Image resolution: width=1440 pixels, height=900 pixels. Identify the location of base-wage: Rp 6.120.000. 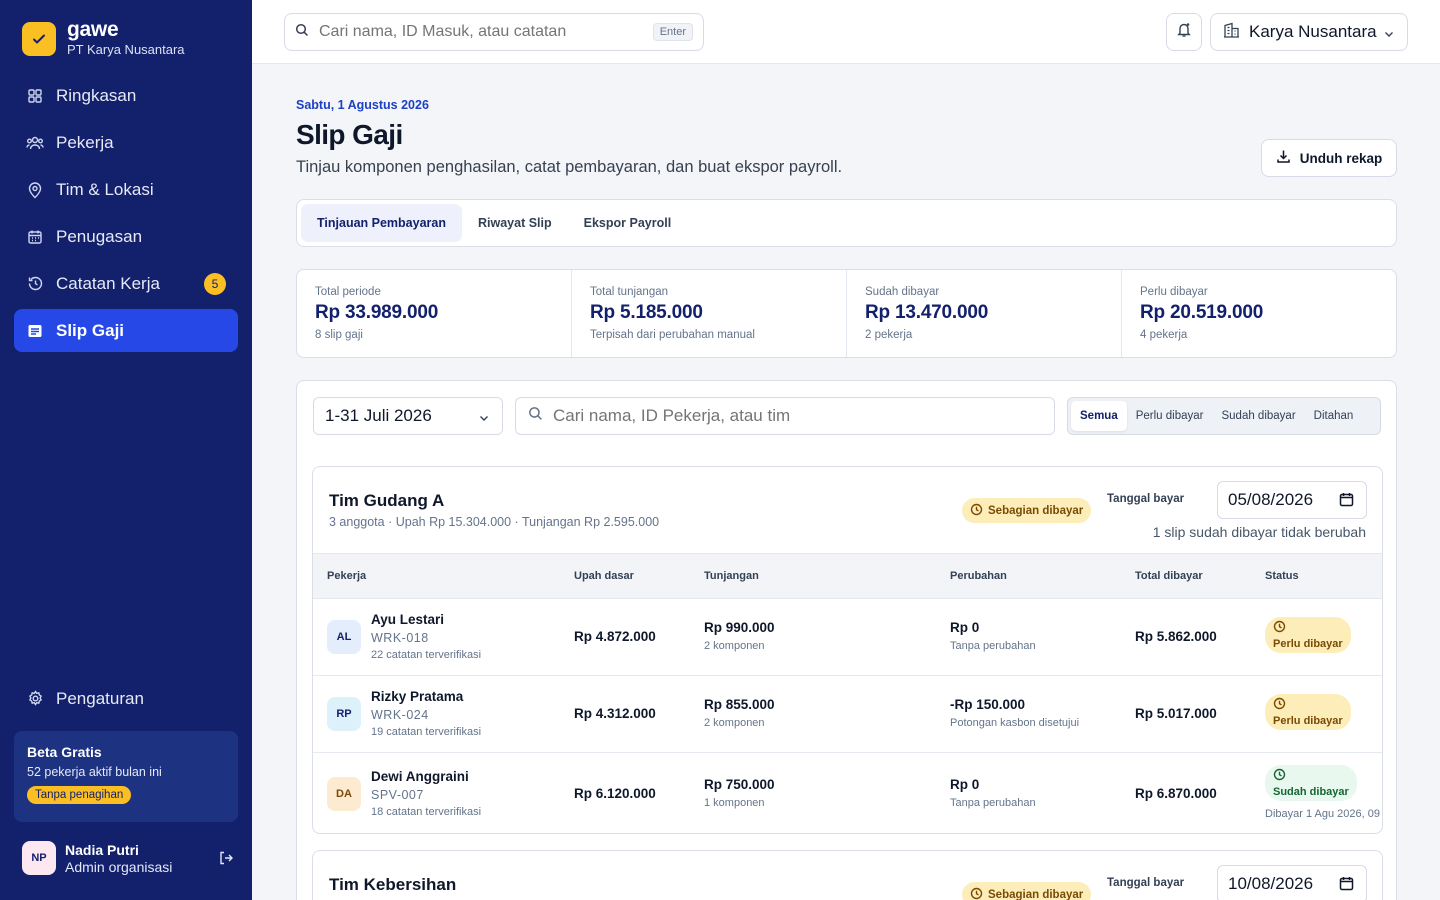
(615, 793).